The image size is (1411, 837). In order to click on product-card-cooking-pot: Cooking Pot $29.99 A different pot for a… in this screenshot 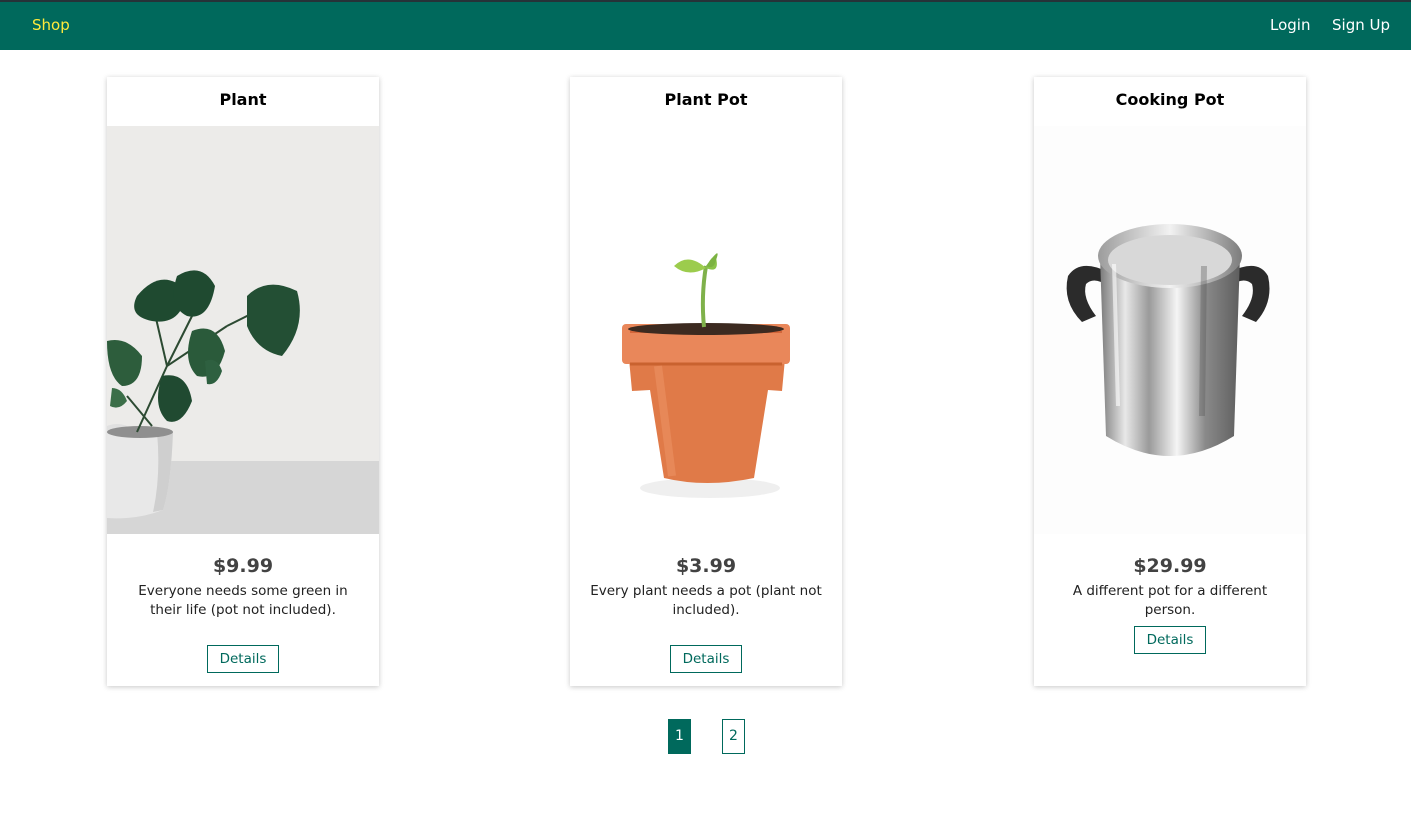, I will do `click(1170, 381)`.